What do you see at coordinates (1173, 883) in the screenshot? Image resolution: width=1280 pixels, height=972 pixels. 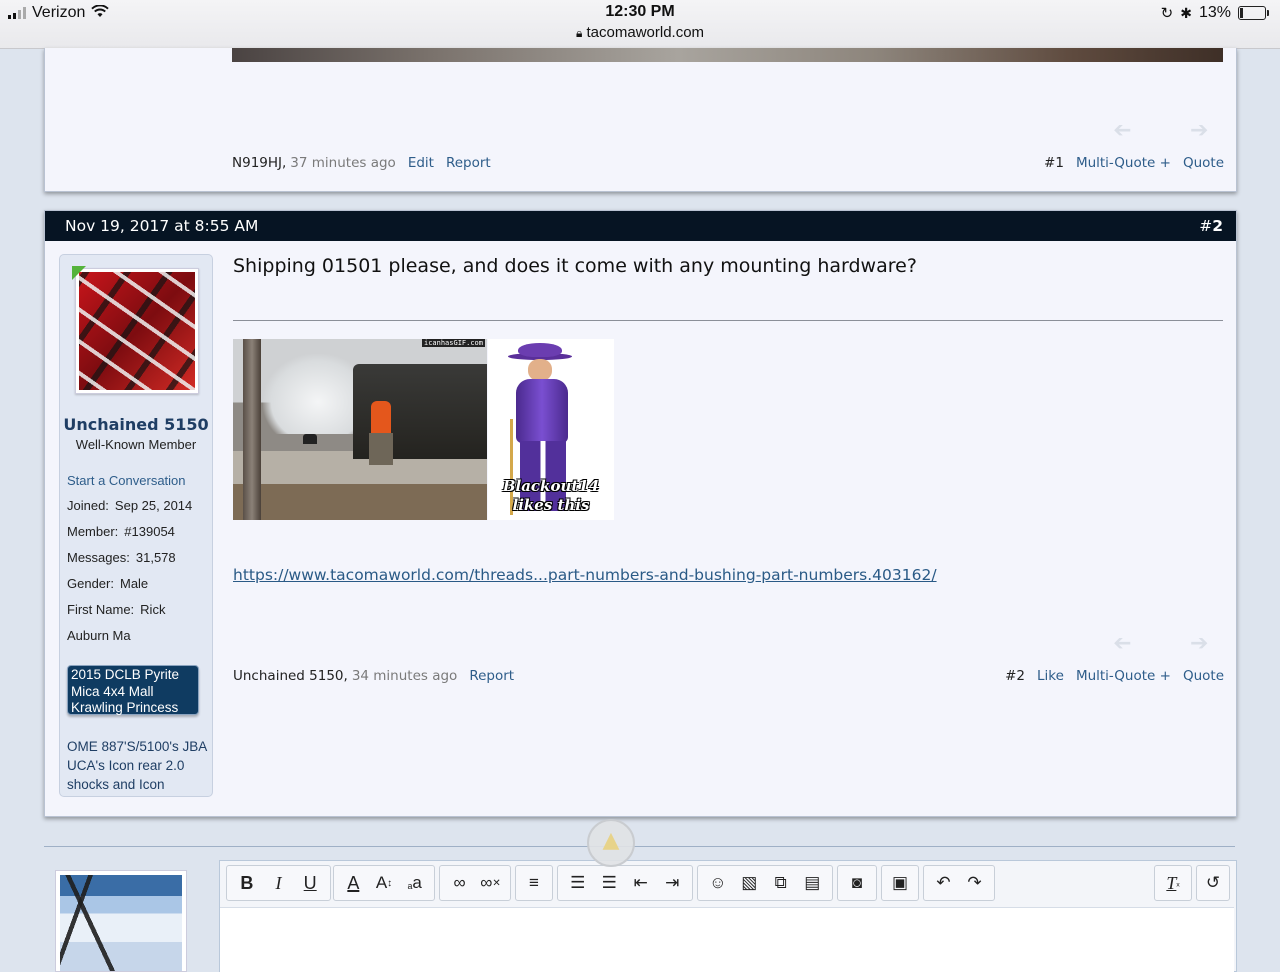 I see `remove-format-icon: Tₓ` at bounding box center [1173, 883].